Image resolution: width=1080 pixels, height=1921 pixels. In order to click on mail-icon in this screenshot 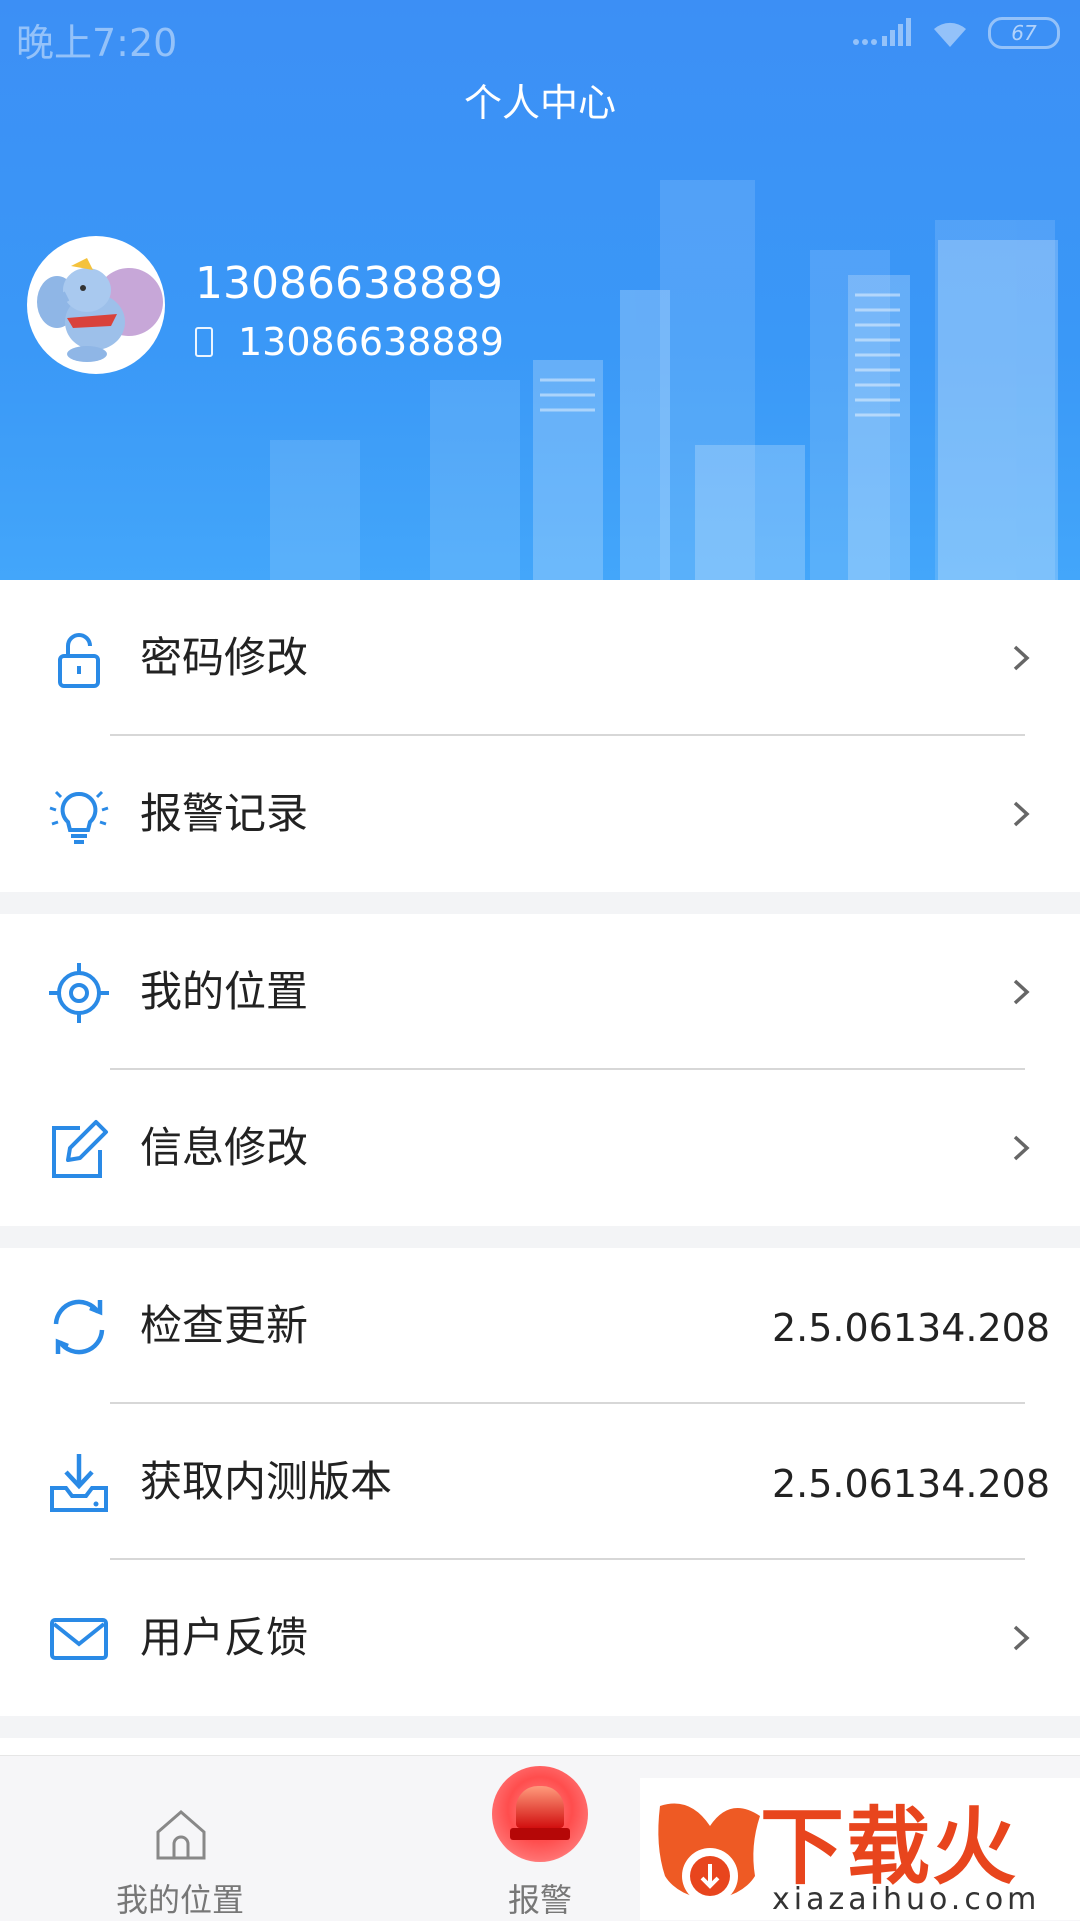, I will do `click(79, 1639)`.